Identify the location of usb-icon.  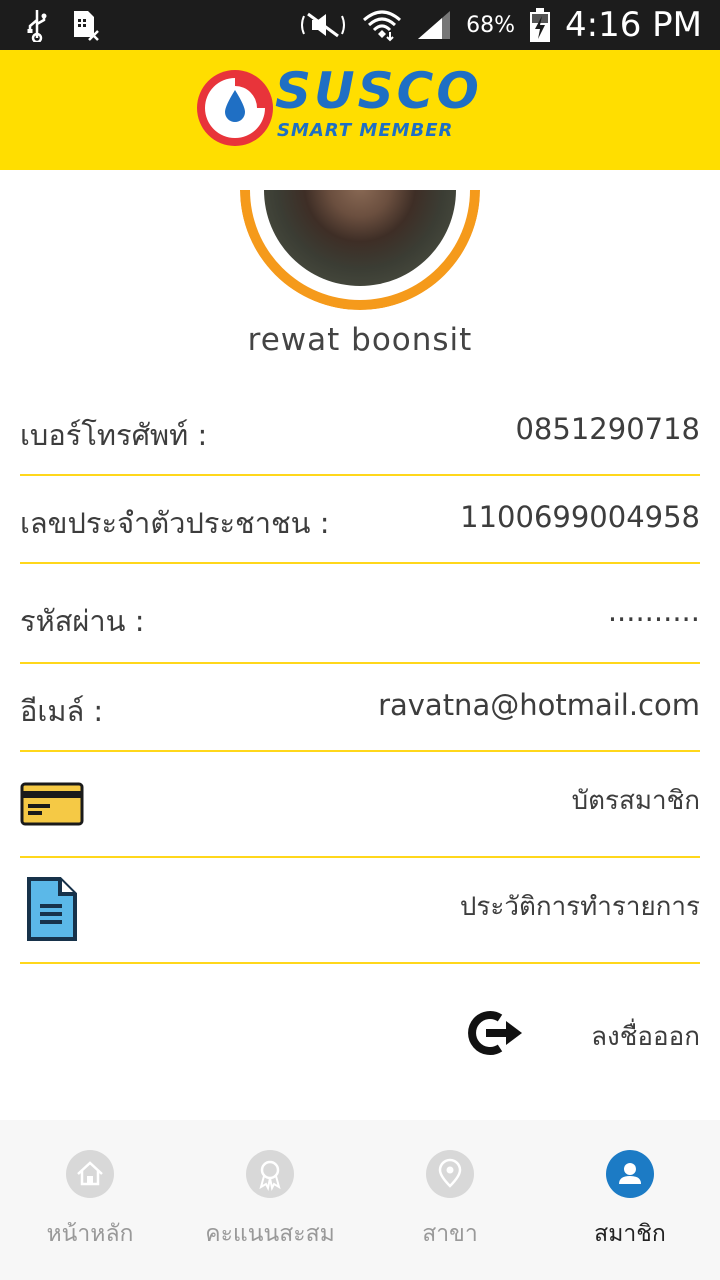
(37, 26).